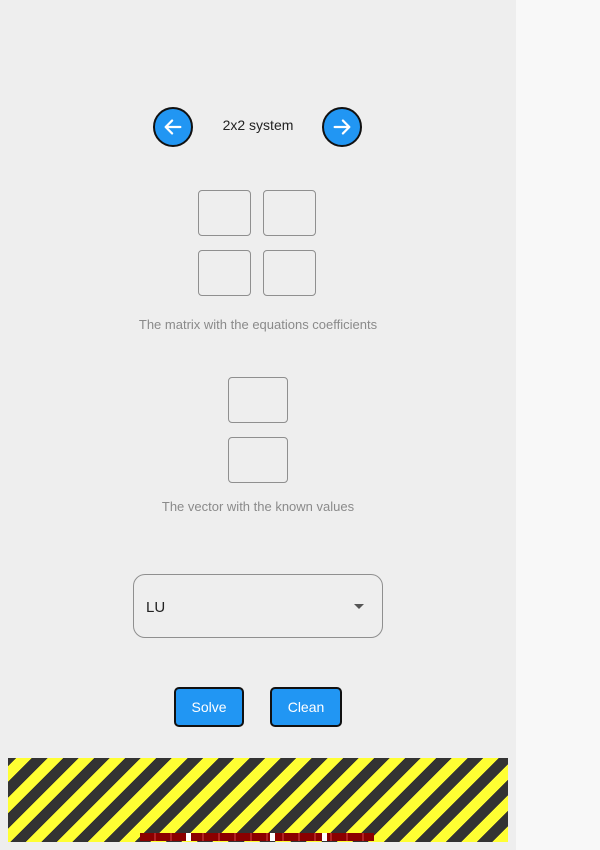  I want to click on previous-system-button, so click(173, 127).